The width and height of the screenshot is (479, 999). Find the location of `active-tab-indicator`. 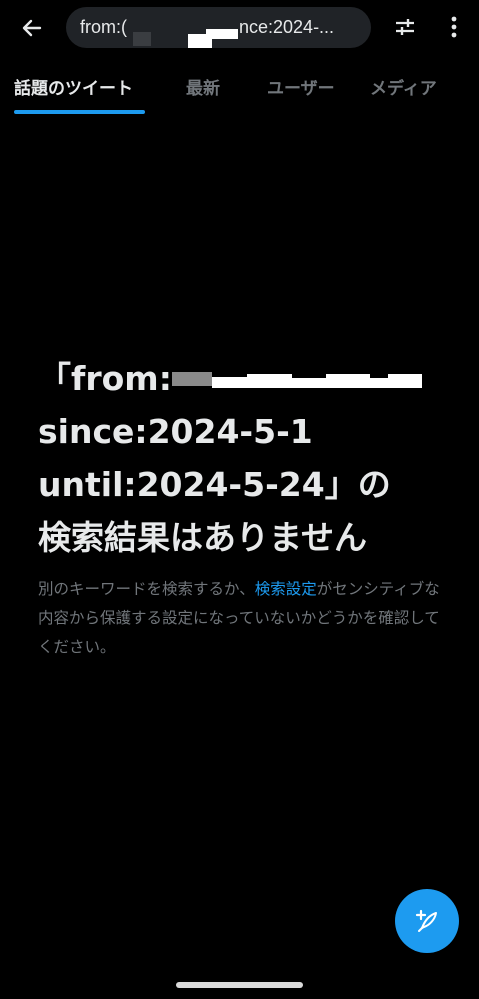

active-tab-indicator is located at coordinates (79, 112).